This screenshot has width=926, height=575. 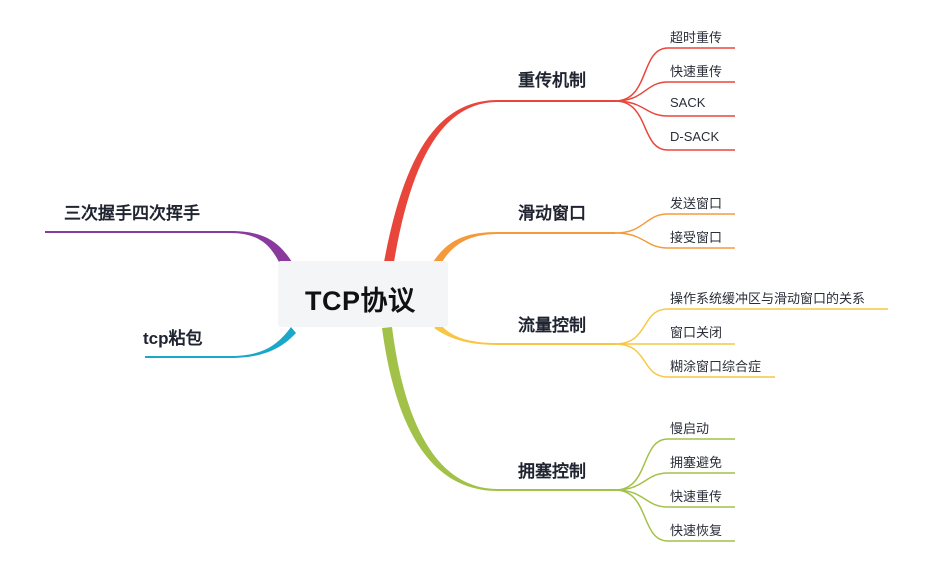 What do you see at coordinates (696, 461) in the screenshot?
I see `leaf-congestion-avoidance: 拥塞避免` at bounding box center [696, 461].